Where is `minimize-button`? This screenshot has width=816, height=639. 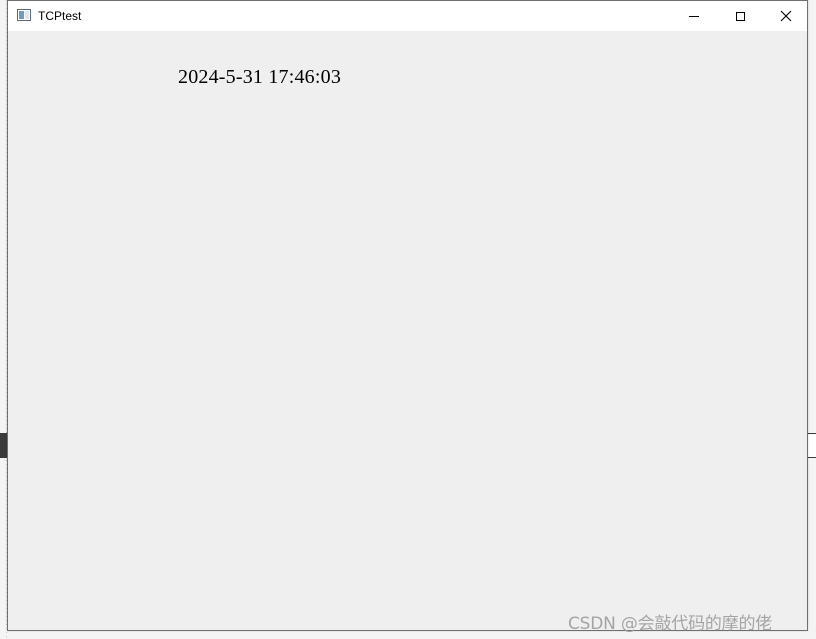 minimize-button is located at coordinates (694, 16).